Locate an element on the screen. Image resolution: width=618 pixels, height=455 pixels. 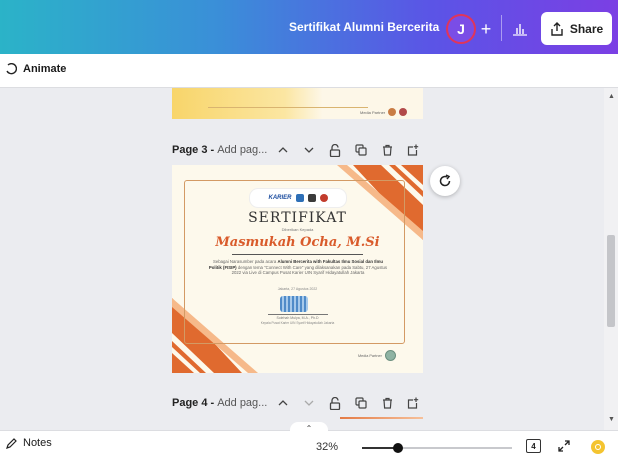
logo-strip: KARIER is located at coordinates (298, 198).